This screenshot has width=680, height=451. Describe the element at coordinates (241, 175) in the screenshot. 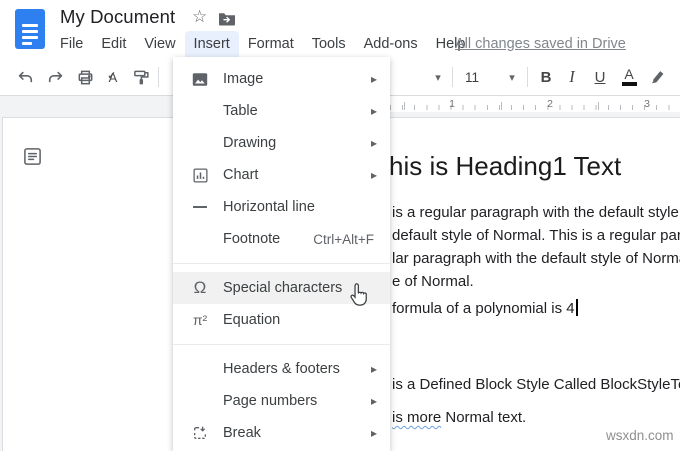

I see `menu-item-label: Chart` at that location.